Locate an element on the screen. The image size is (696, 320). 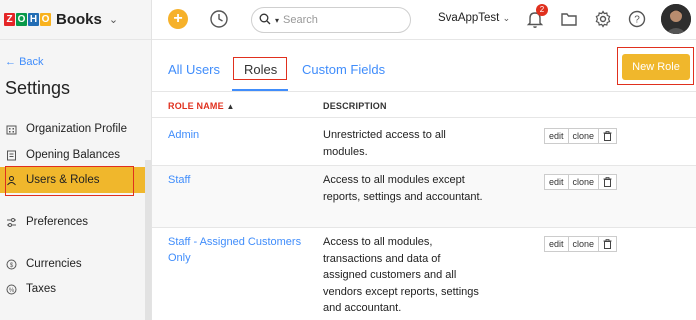
sidebar-item-label: Opening Balances is located at coordinates (73, 155).